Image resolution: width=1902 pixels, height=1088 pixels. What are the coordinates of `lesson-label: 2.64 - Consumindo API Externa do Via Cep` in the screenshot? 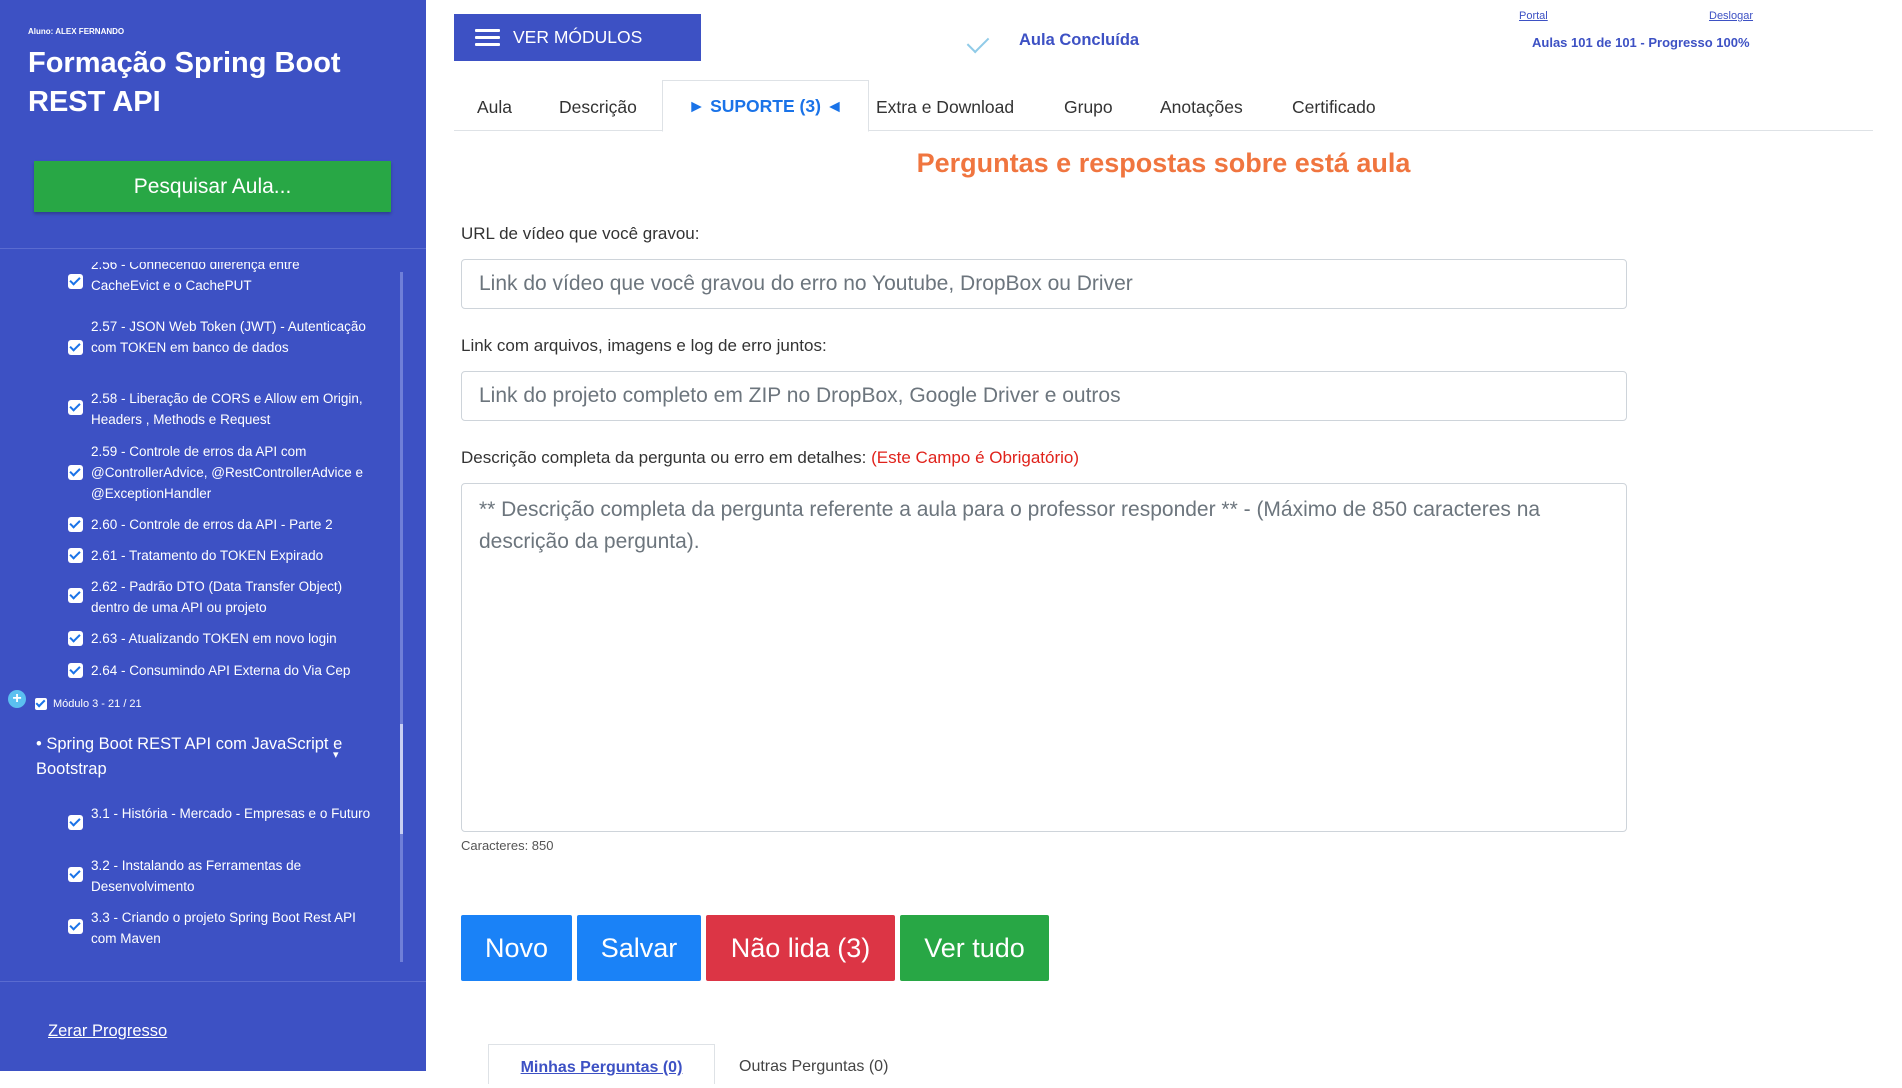 It's located at (221, 670).